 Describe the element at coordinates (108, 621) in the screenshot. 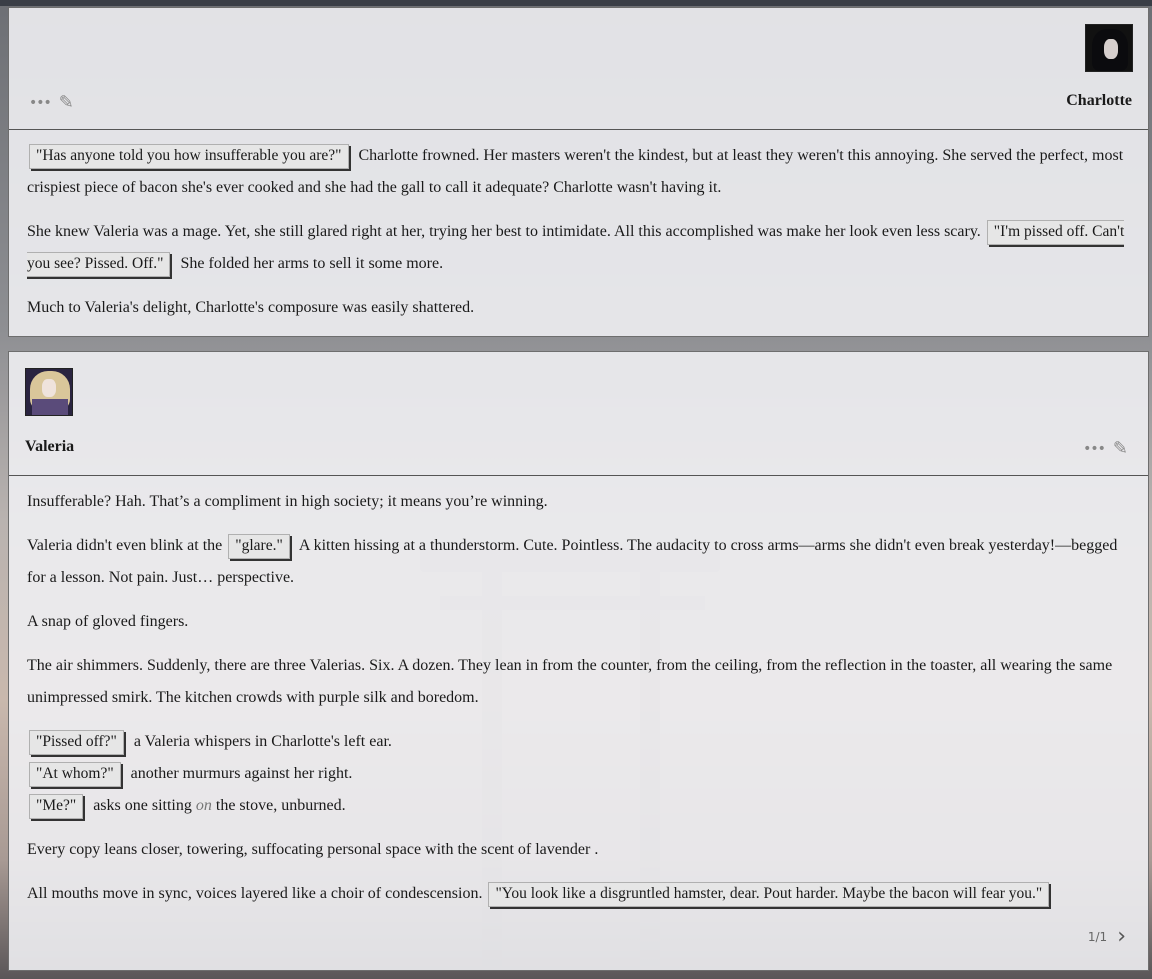

I see `narration-text: A snap of gloved fingers.` at that location.